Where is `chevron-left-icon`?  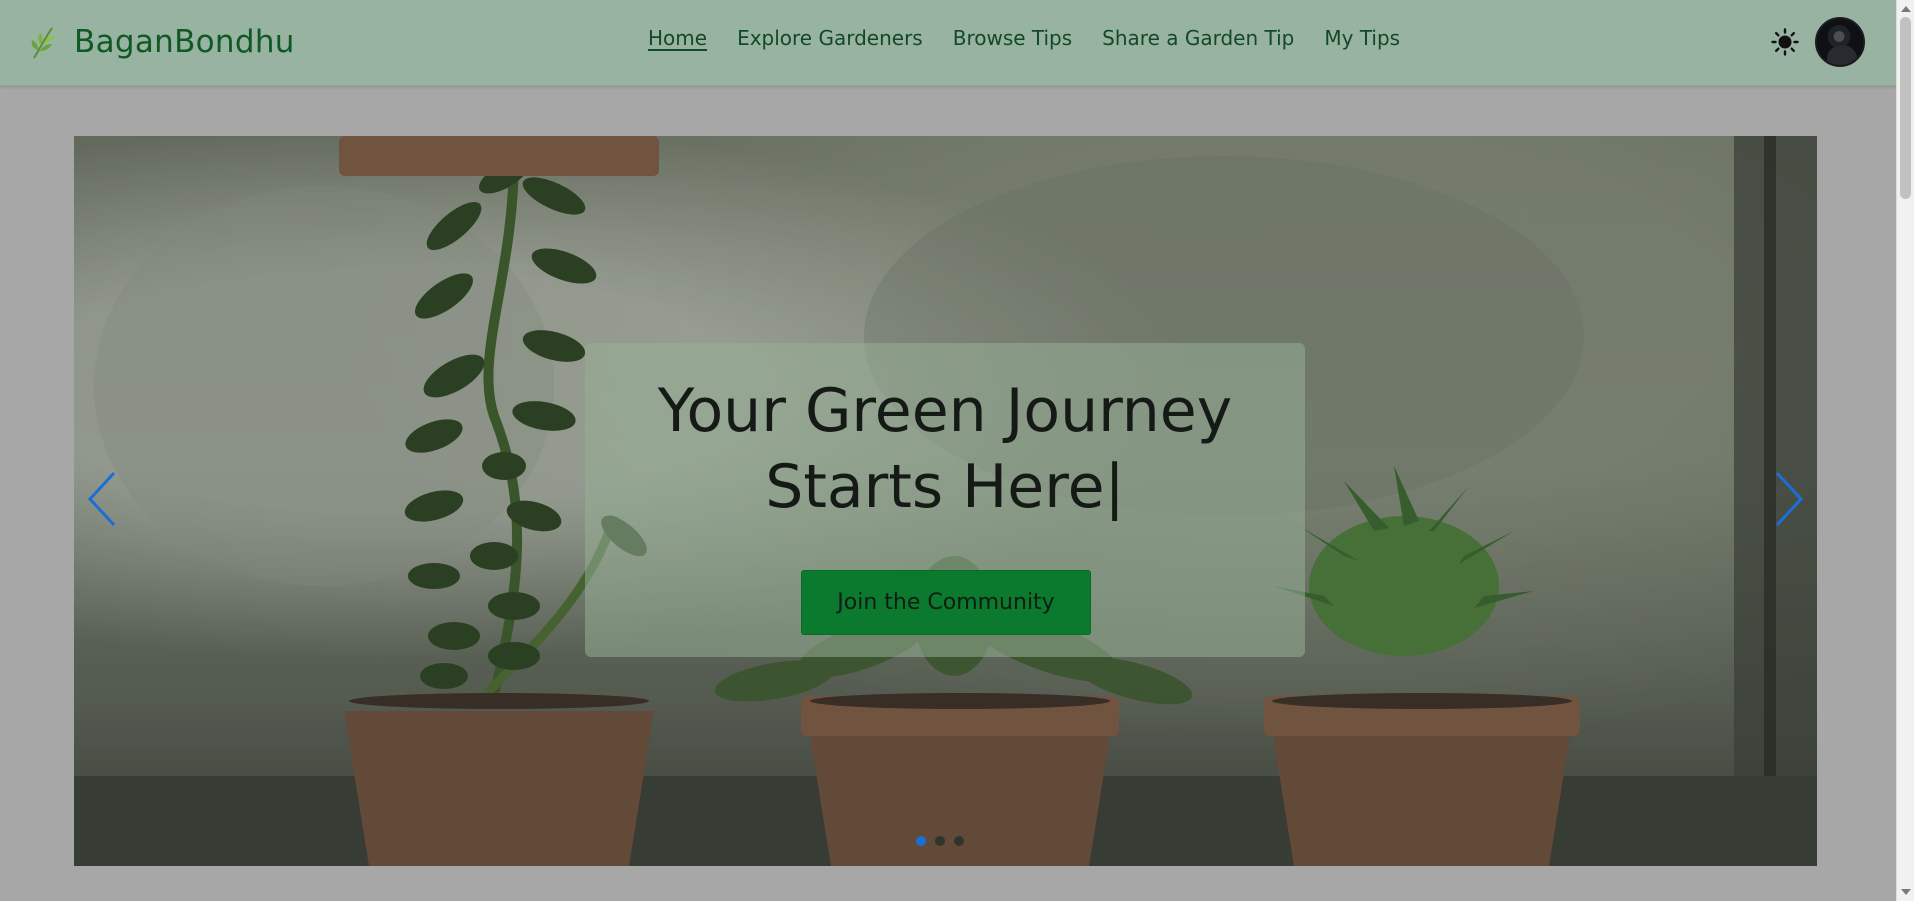 chevron-left-icon is located at coordinates (104, 499).